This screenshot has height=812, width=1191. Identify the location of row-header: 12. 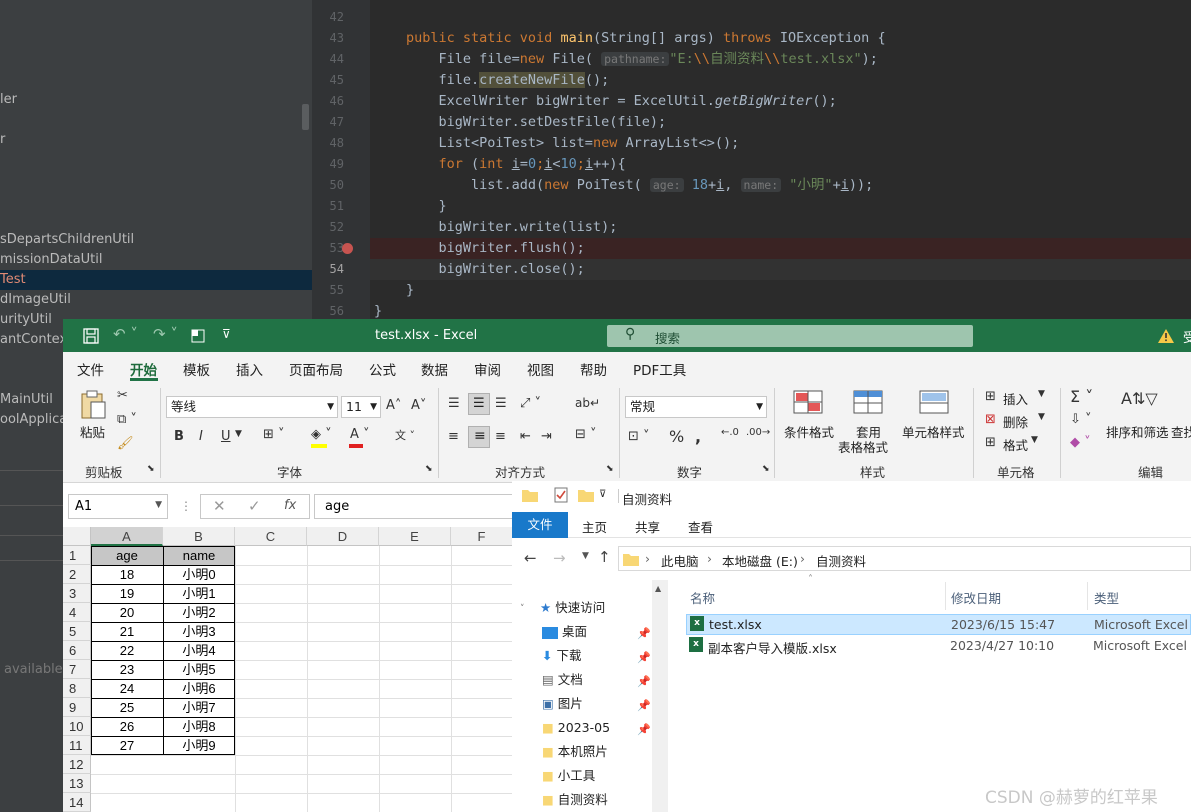
(77, 764).